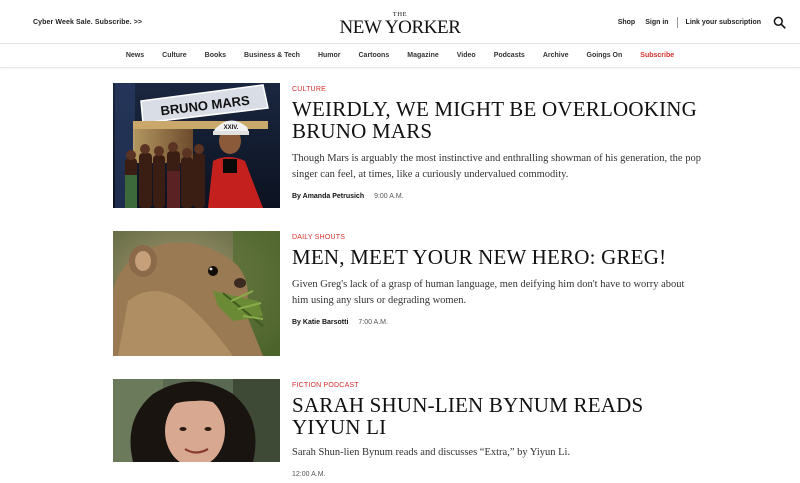 The image size is (800, 483). I want to click on nav-item-culture: Culture, so click(174, 55).